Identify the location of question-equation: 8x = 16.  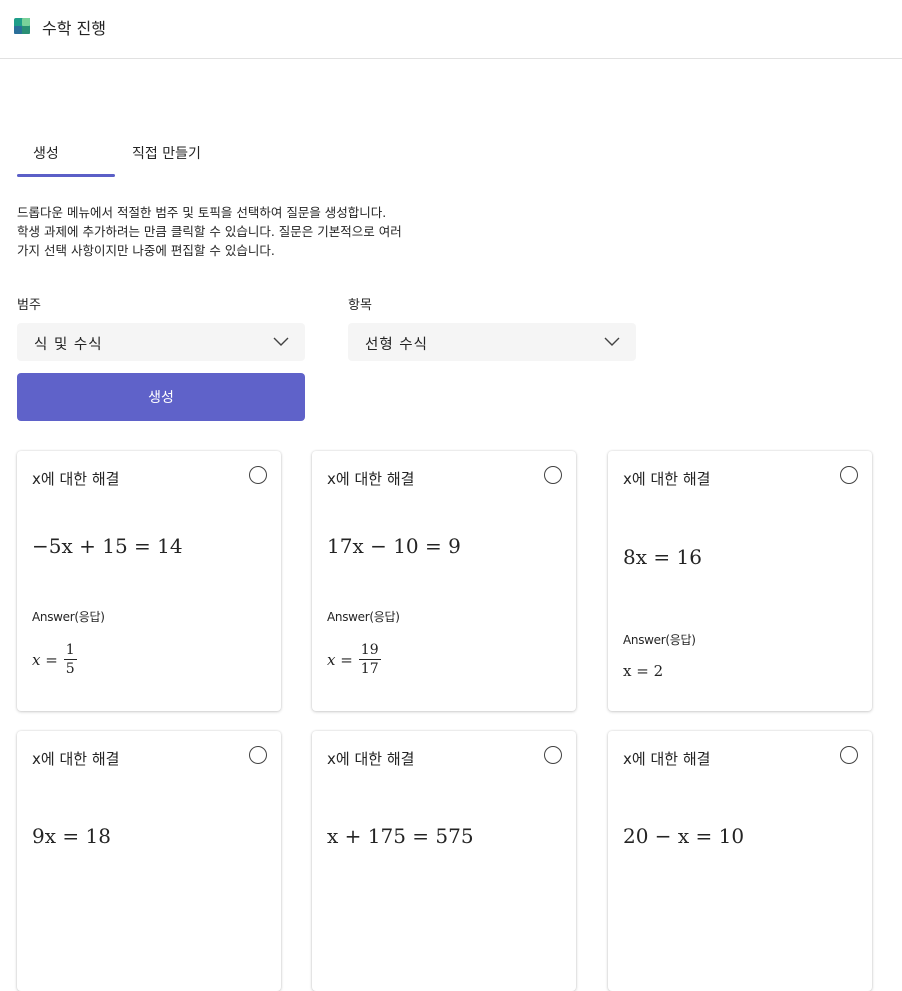
(662, 557).